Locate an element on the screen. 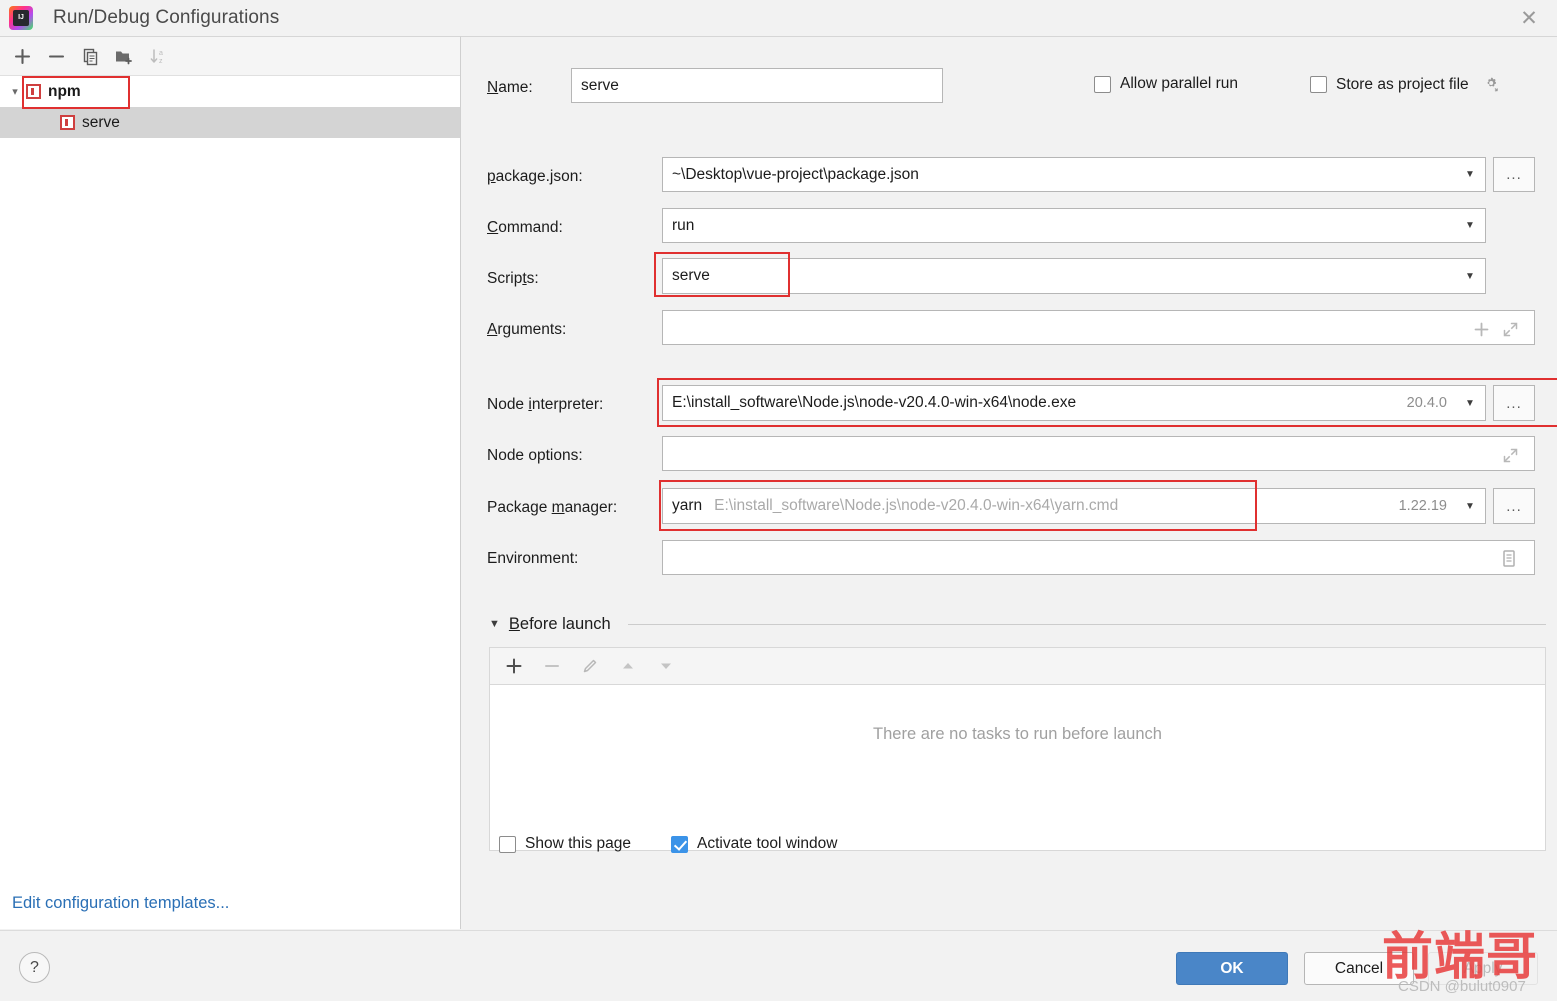 This screenshot has height=1001, width=1557. activate-tool-window-checkbox: Activate tool window is located at coordinates (754, 844).